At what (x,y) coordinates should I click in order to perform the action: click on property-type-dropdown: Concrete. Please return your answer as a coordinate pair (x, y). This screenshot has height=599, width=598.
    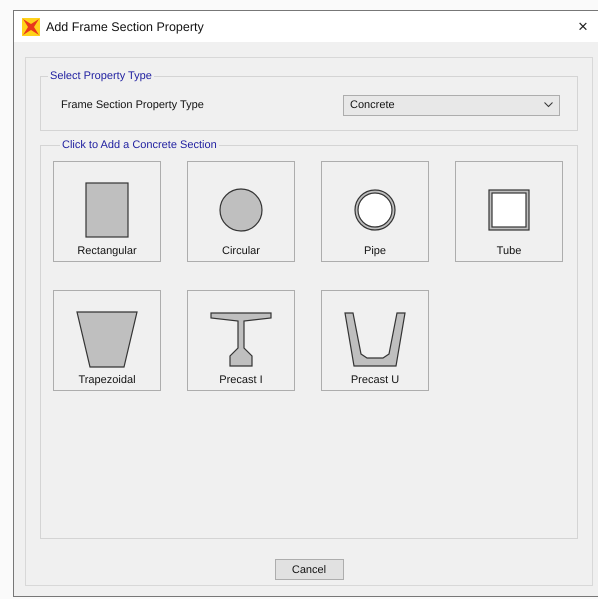
    Looking at the image, I should click on (451, 105).